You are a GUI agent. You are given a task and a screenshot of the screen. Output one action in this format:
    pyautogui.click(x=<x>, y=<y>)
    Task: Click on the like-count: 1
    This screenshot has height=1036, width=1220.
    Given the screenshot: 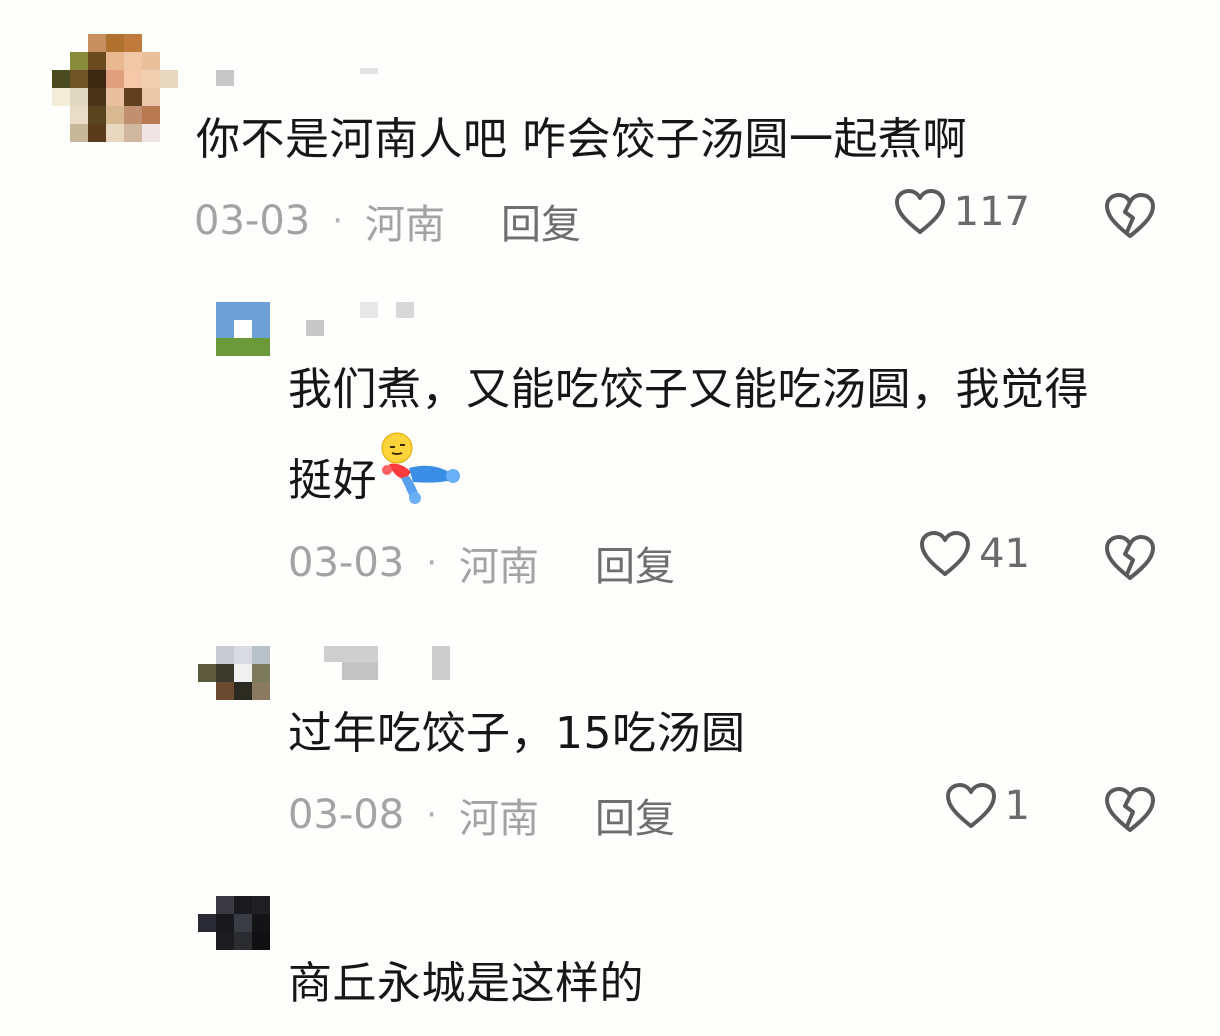 What is the action you would take?
    pyautogui.click(x=1017, y=806)
    